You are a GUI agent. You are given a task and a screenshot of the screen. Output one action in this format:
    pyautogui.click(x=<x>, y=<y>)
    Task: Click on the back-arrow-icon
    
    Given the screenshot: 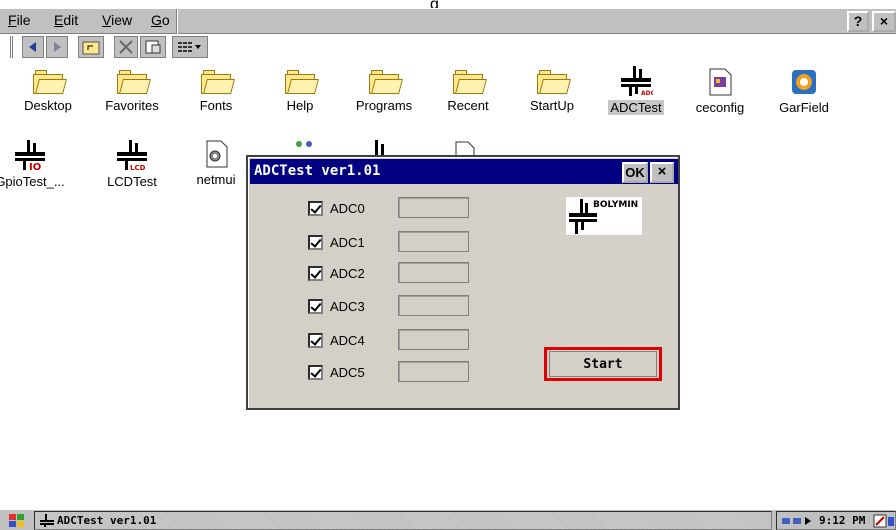 What is the action you would take?
    pyautogui.click(x=33, y=47)
    